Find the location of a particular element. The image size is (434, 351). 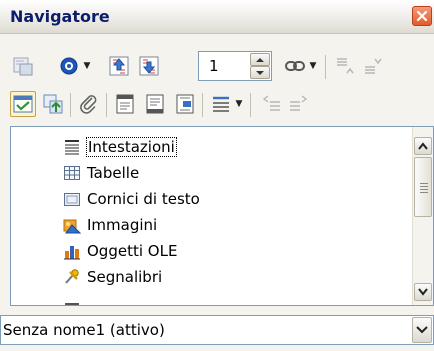

page-number-value: 1 is located at coordinates (214, 66).